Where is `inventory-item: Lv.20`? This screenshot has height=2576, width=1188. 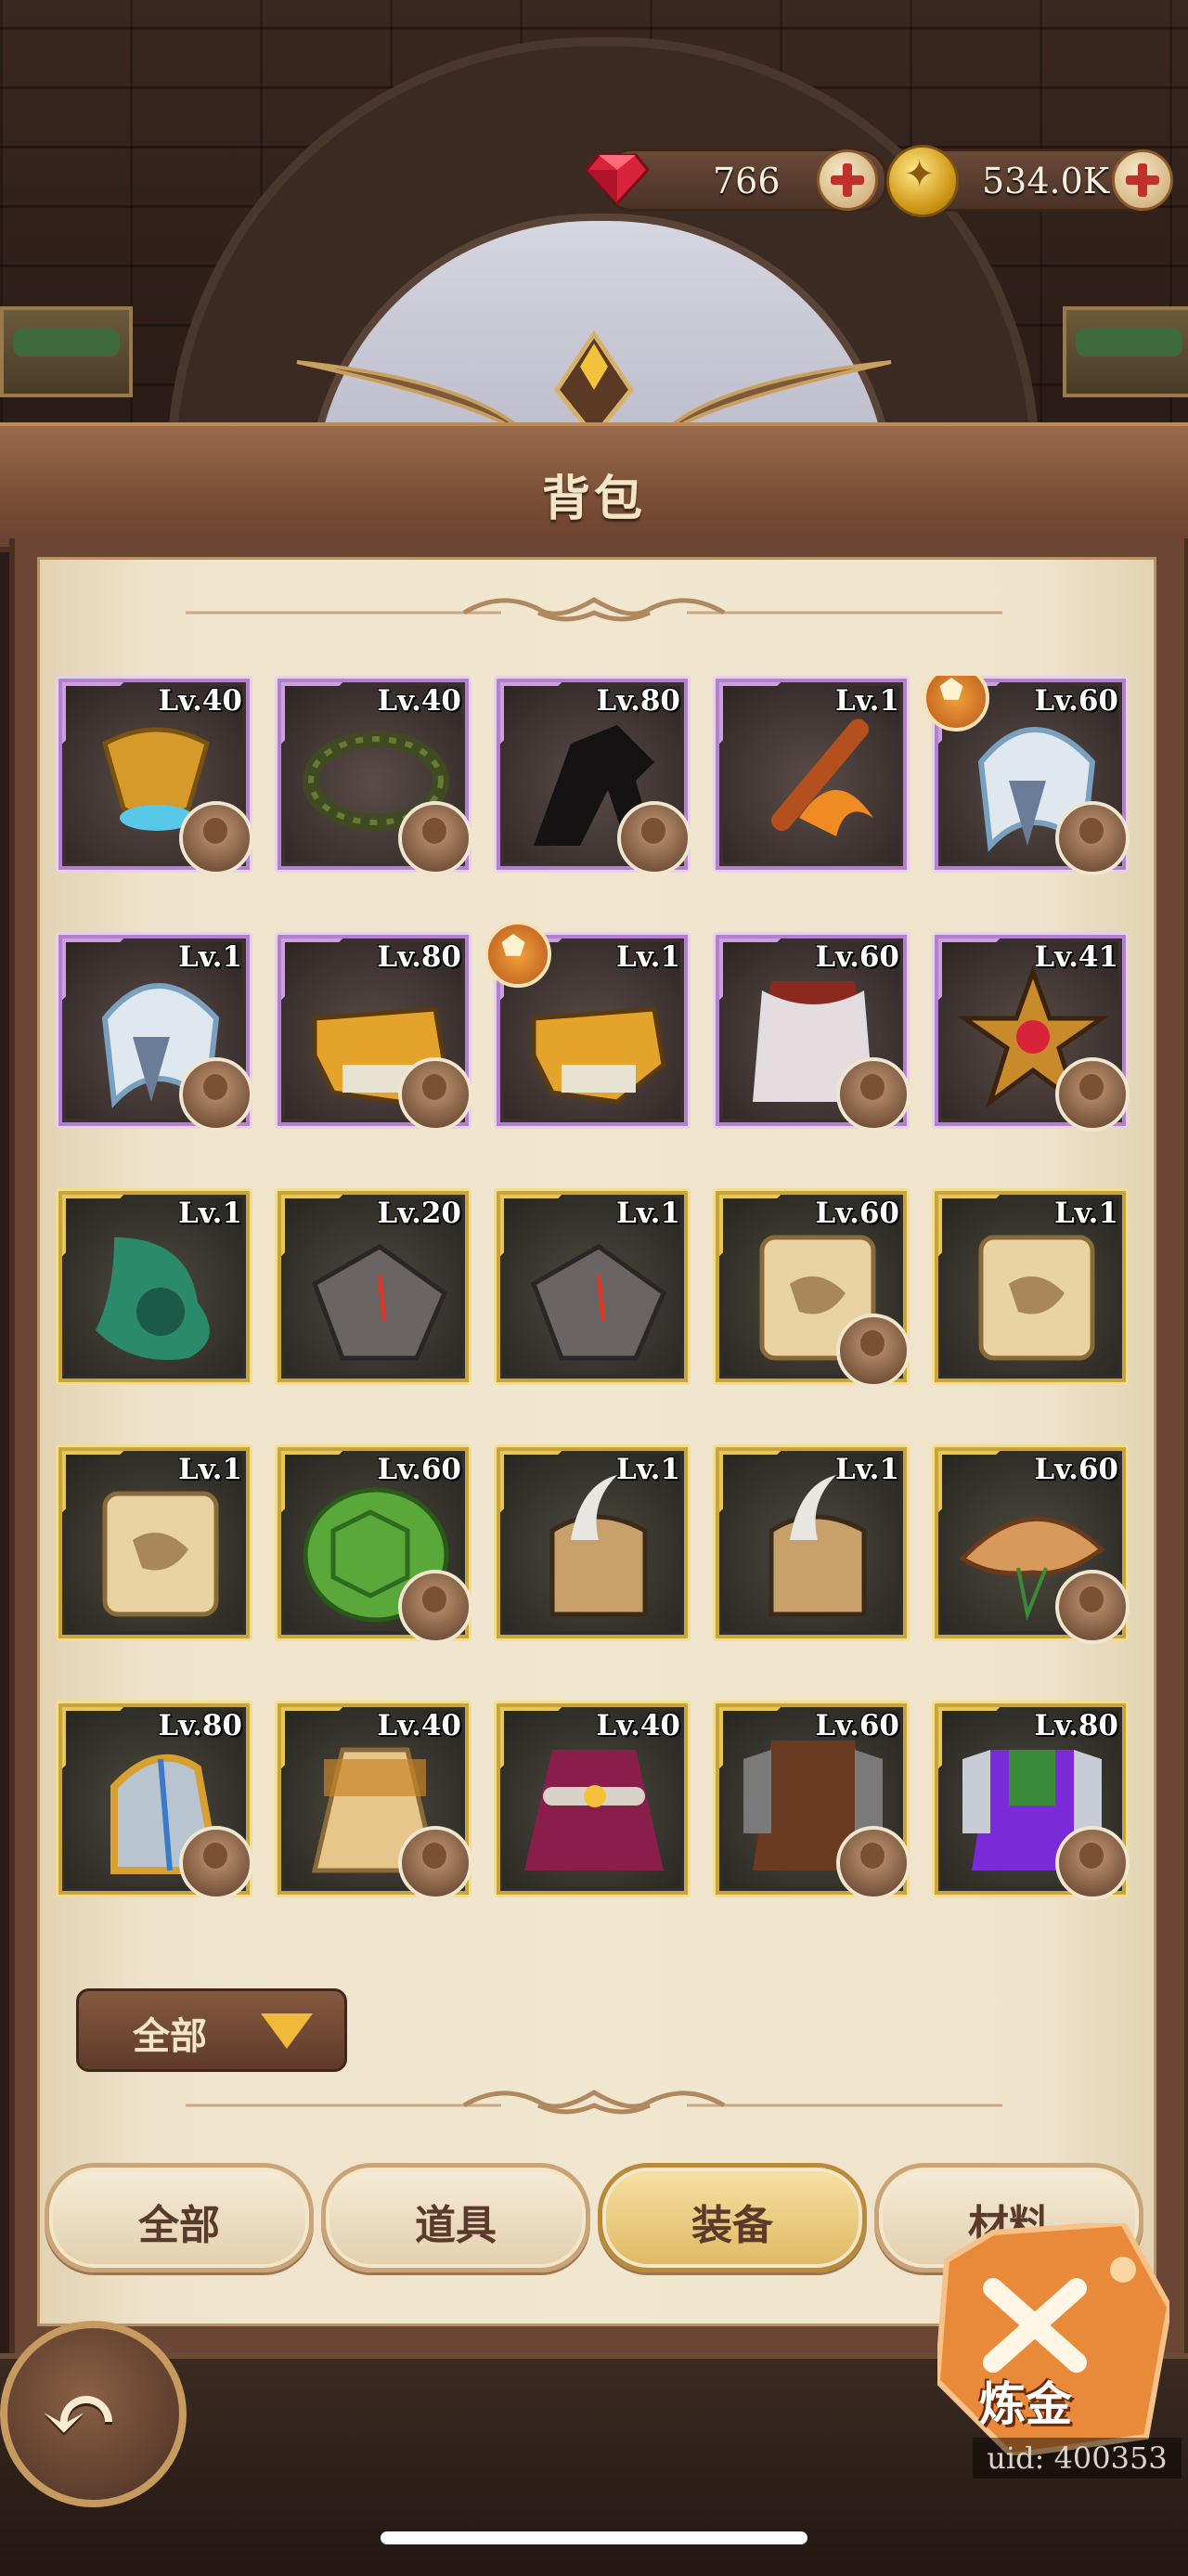 inventory-item: Lv.20 is located at coordinates (373, 1286).